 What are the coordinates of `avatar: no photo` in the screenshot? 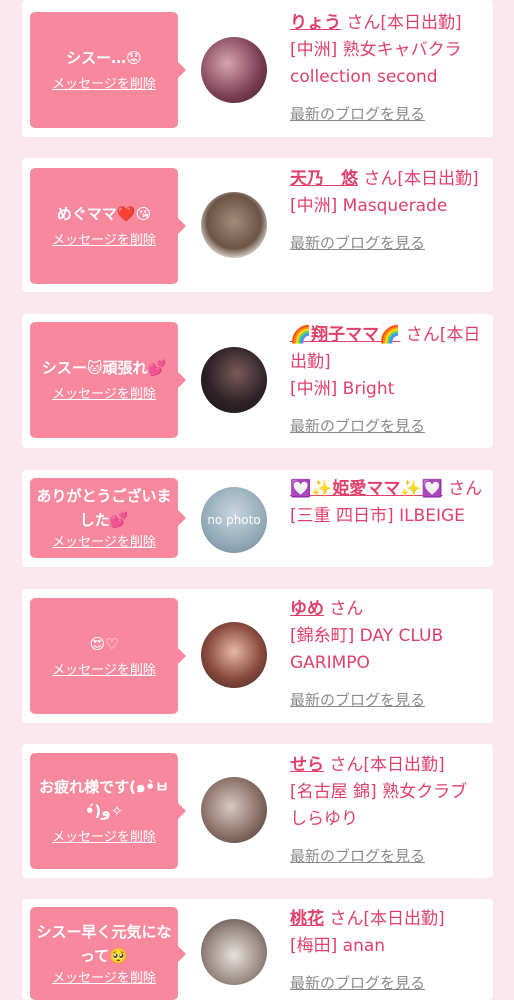 It's located at (234, 520).